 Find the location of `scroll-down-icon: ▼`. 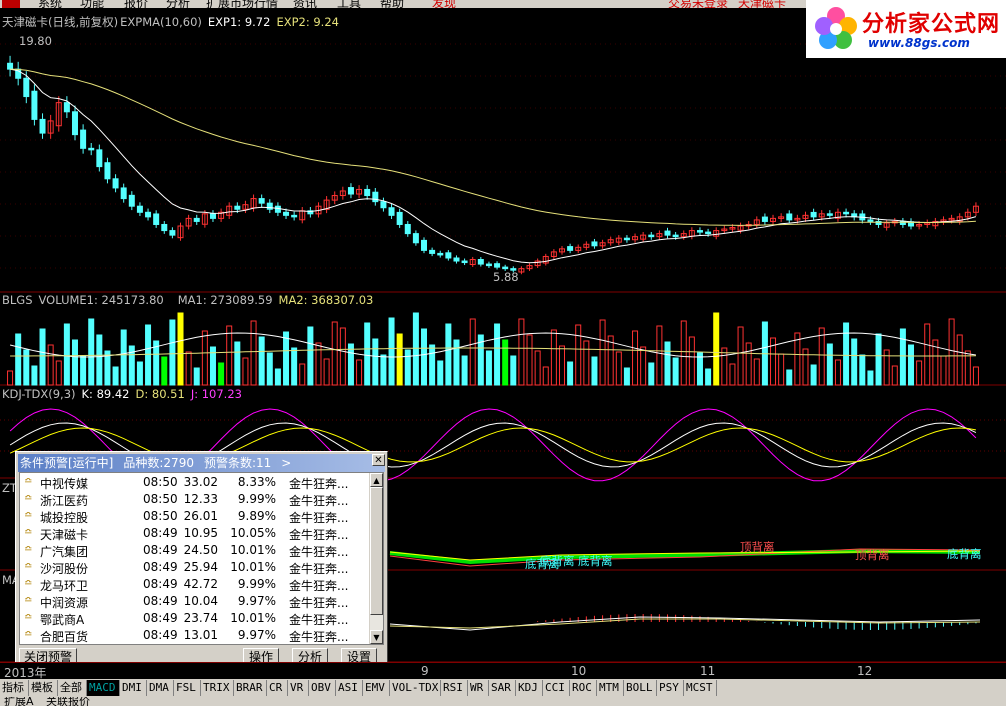

scroll-down-icon: ▼ is located at coordinates (376, 637).